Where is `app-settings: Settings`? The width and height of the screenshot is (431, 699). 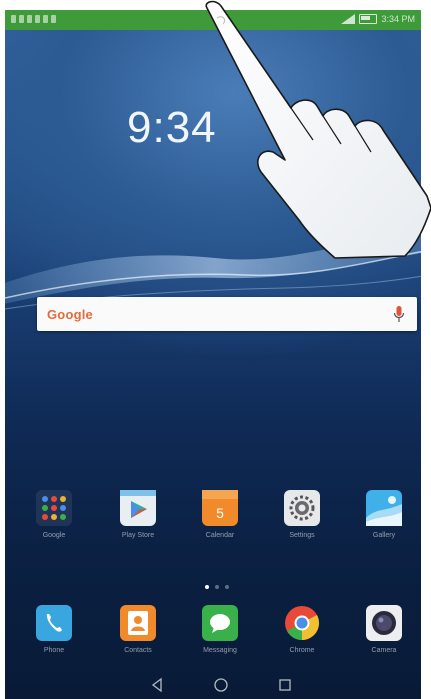 app-settings: Settings is located at coordinates (302, 514).